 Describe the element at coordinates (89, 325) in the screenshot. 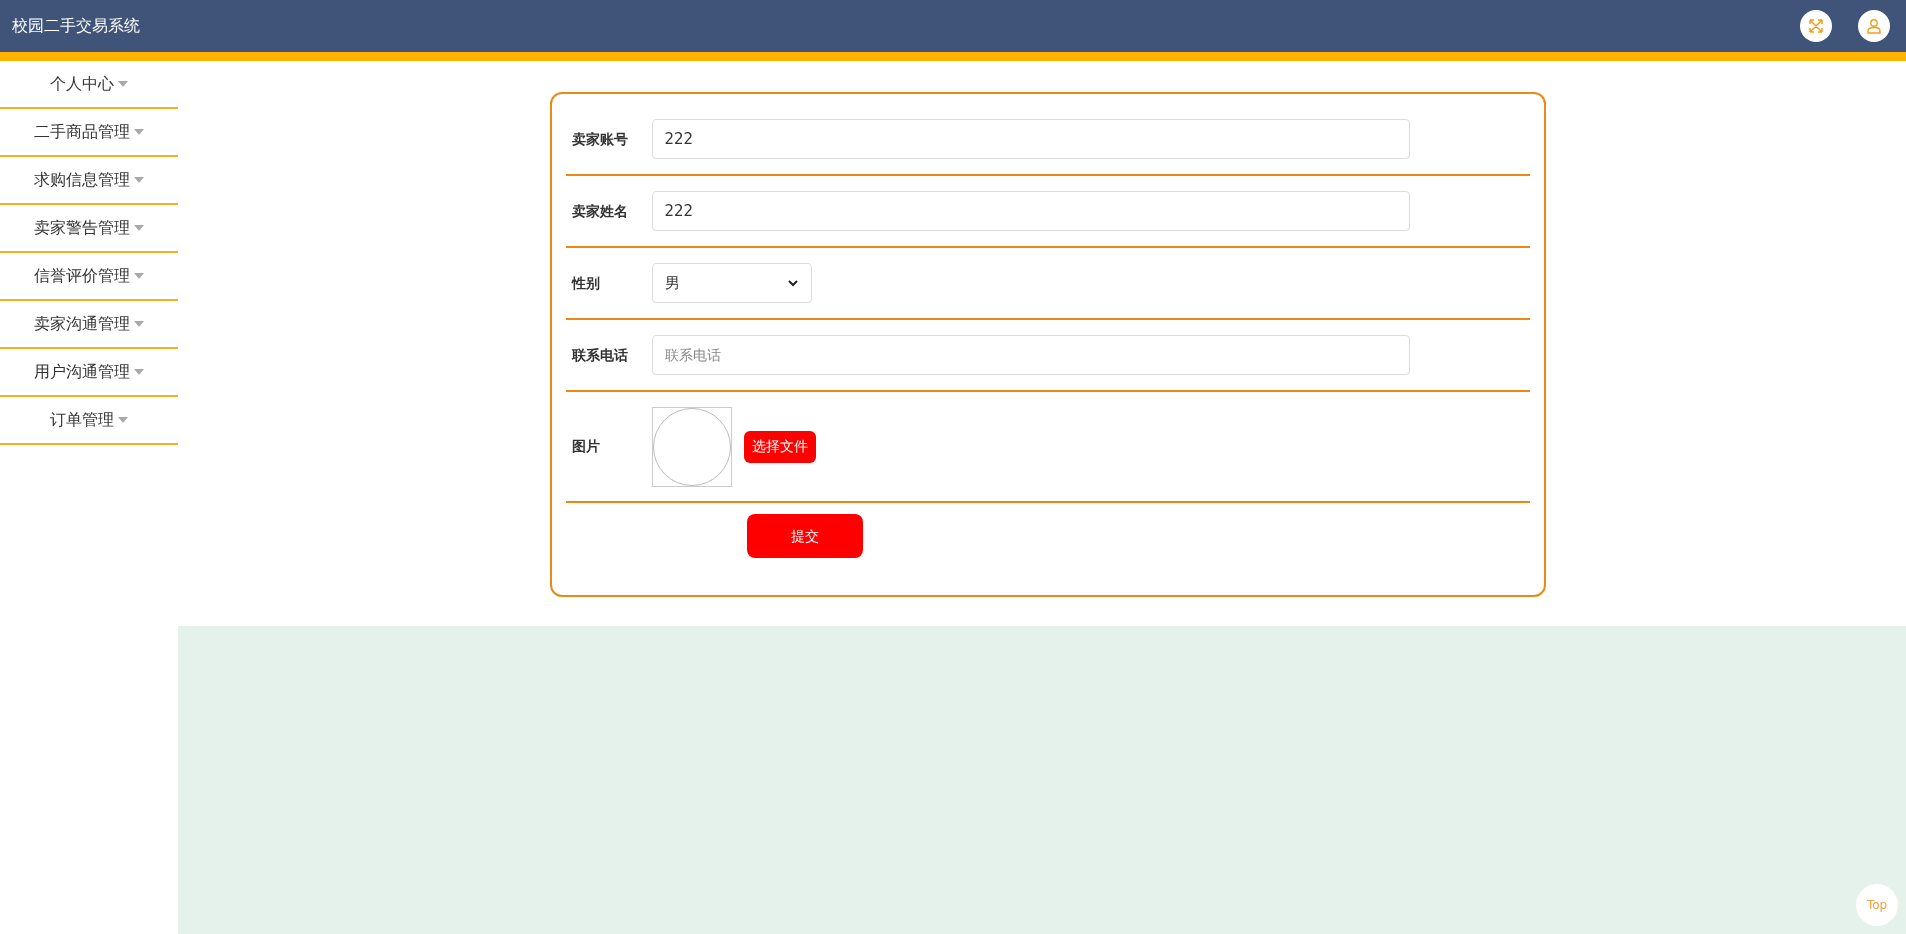

I see `sidebar-item: 卖家沟通管理` at that location.